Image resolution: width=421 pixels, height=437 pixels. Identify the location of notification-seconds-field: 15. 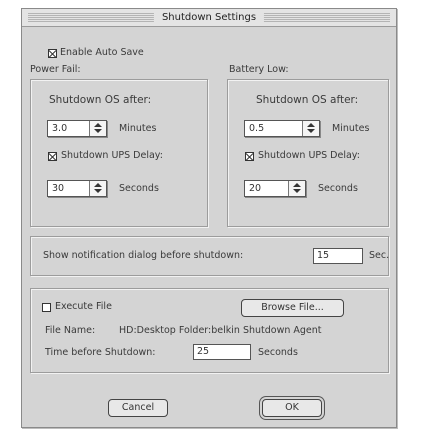
(338, 256).